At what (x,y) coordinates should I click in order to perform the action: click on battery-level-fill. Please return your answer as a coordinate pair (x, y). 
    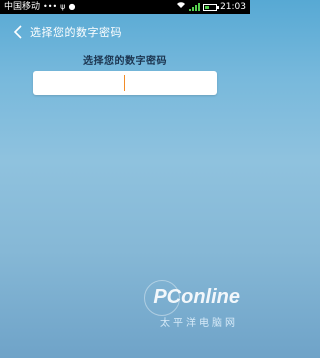
    Looking at the image, I should click on (207, 7).